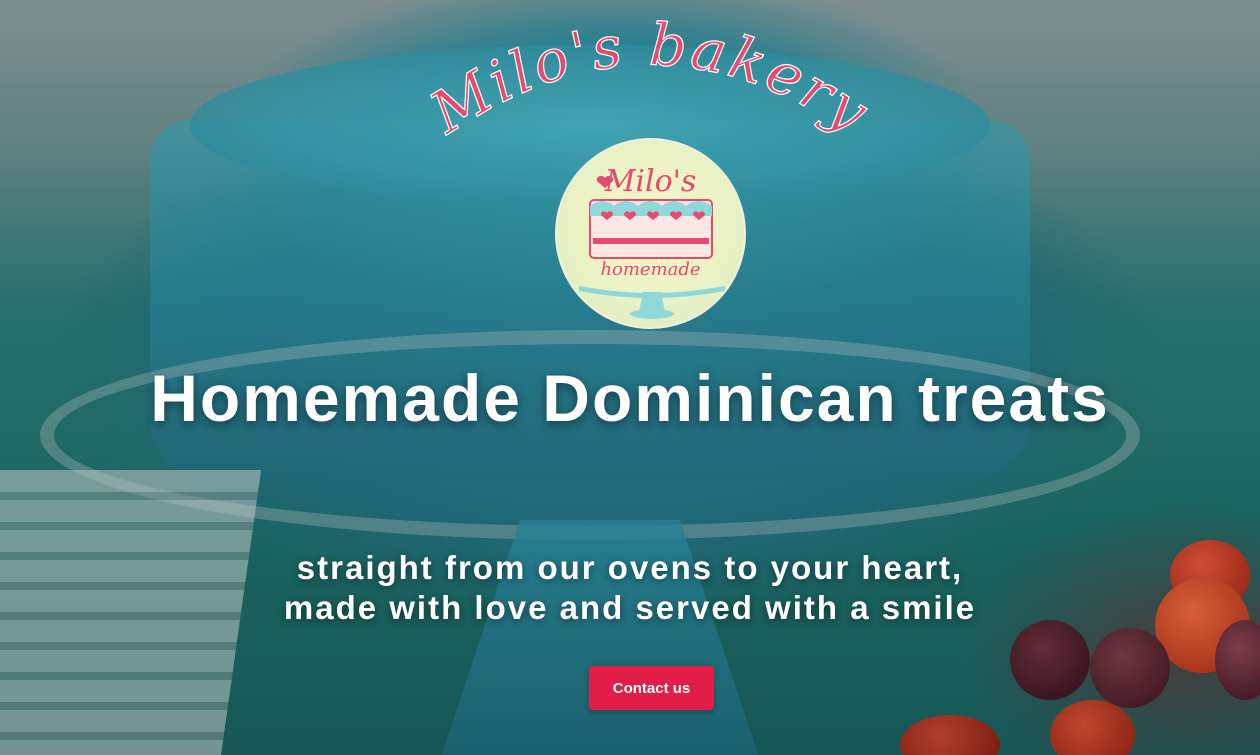 The width and height of the screenshot is (1260, 755). Describe the element at coordinates (630, 567) in the screenshot. I see `hero-tagline-line-1: straight from our ovens to your heart,` at that location.